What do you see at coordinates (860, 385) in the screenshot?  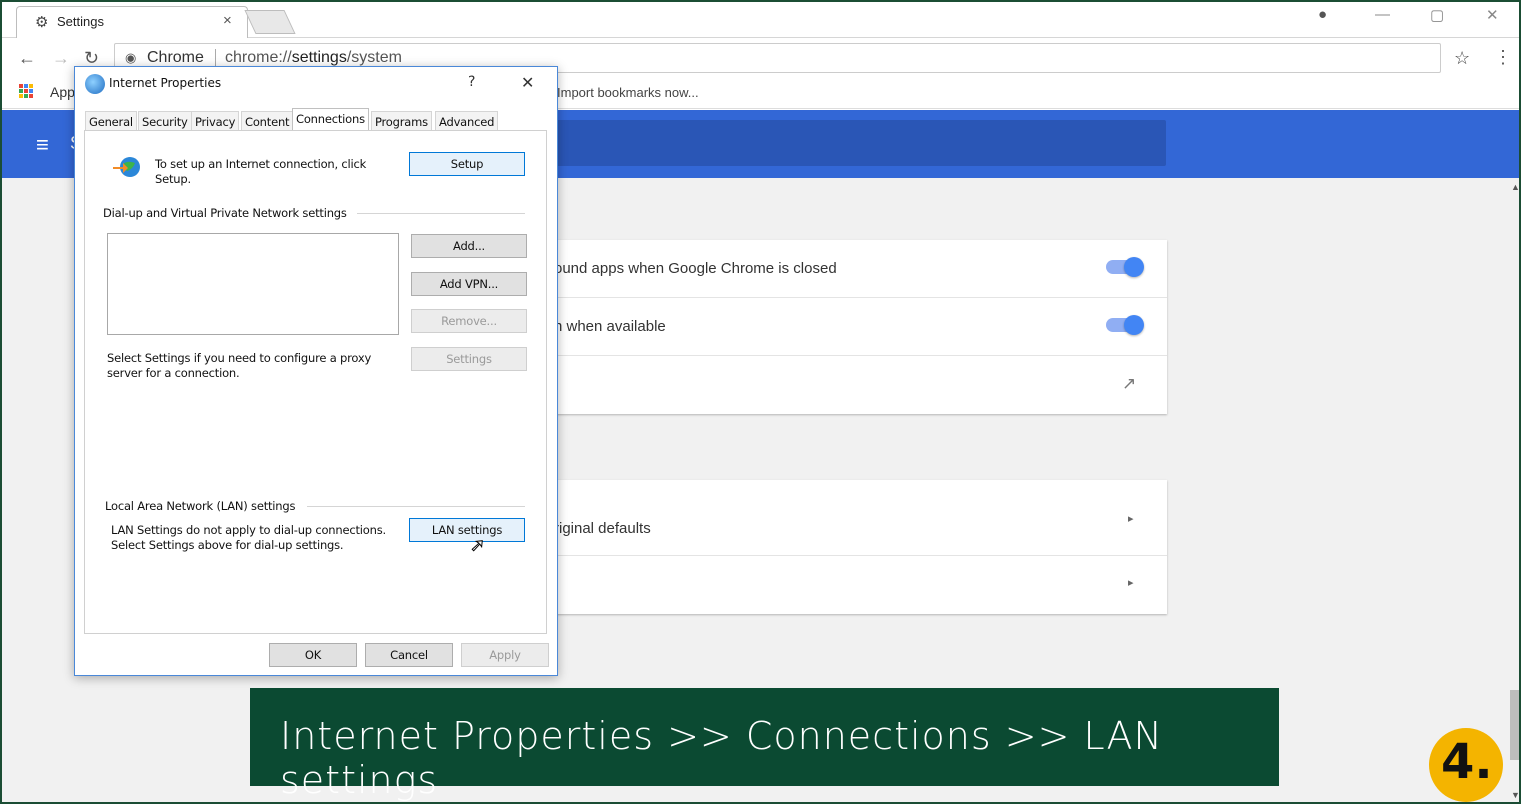 I see `setting-row-proxy-settings: ↗` at bounding box center [860, 385].